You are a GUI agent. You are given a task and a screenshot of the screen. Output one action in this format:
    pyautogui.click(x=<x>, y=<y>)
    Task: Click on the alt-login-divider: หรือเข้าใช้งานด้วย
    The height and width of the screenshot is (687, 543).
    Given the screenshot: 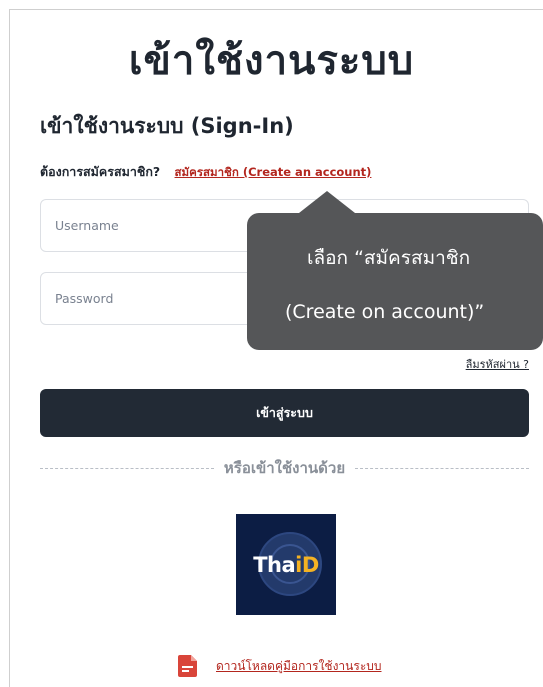 What is the action you would take?
    pyautogui.click(x=284, y=468)
    